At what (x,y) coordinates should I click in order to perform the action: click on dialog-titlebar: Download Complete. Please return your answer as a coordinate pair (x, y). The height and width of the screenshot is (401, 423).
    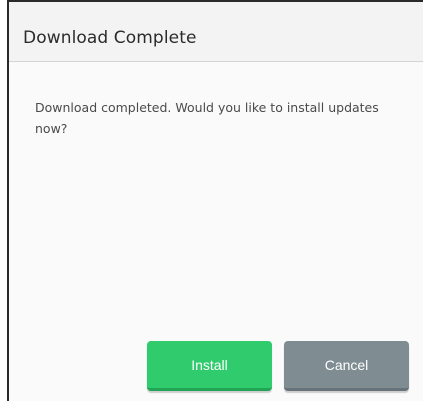
    Looking at the image, I should click on (216, 32).